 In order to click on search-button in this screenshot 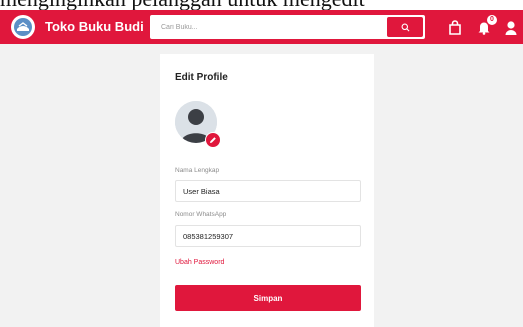, I will do `click(405, 27)`.